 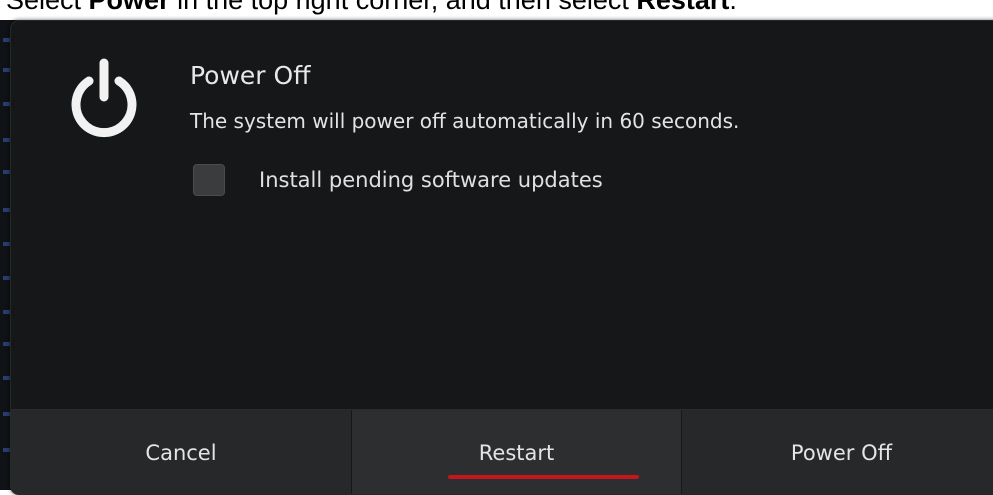 What do you see at coordinates (403, 7) in the screenshot?
I see `instruction-middle: in the top right corner, and then select` at bounding box center [403, 7].